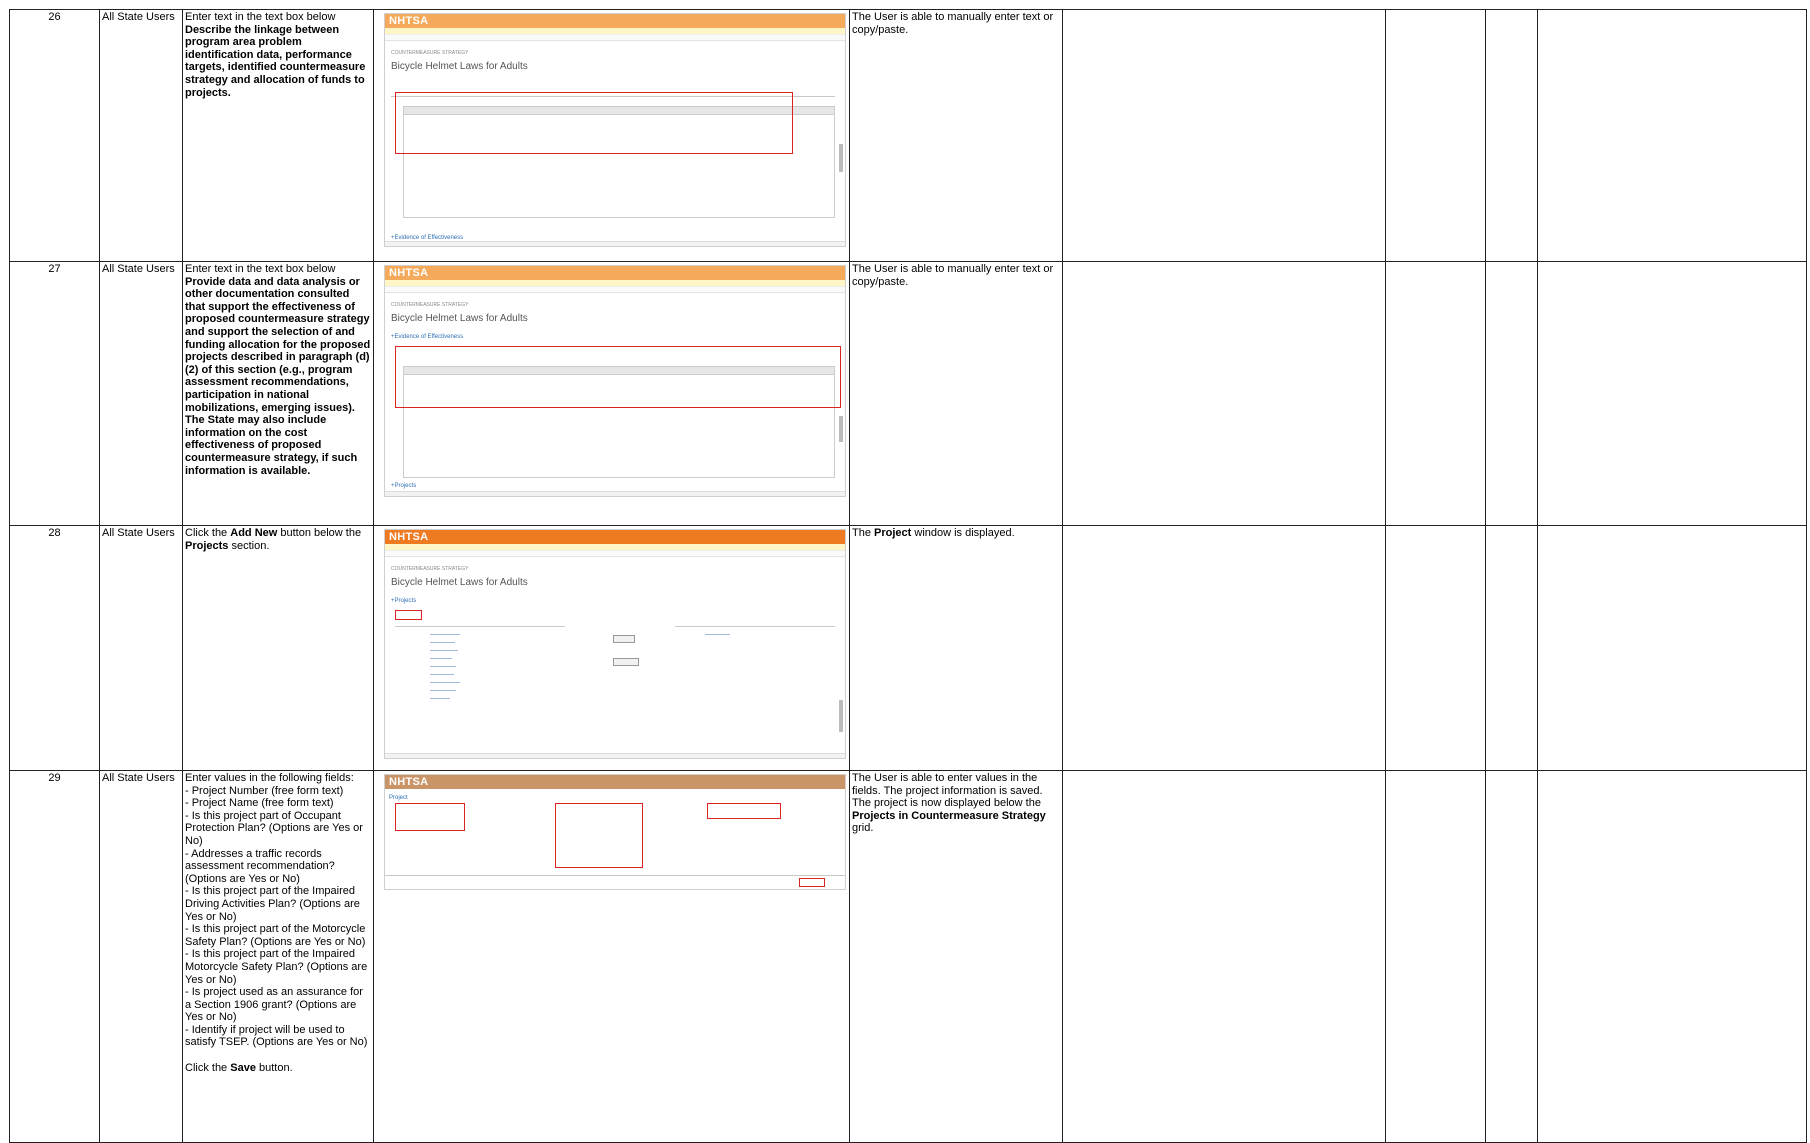  Describe the element at coordinates (408, 615) in the screenshot. I see `add-new-highlight` at that location.